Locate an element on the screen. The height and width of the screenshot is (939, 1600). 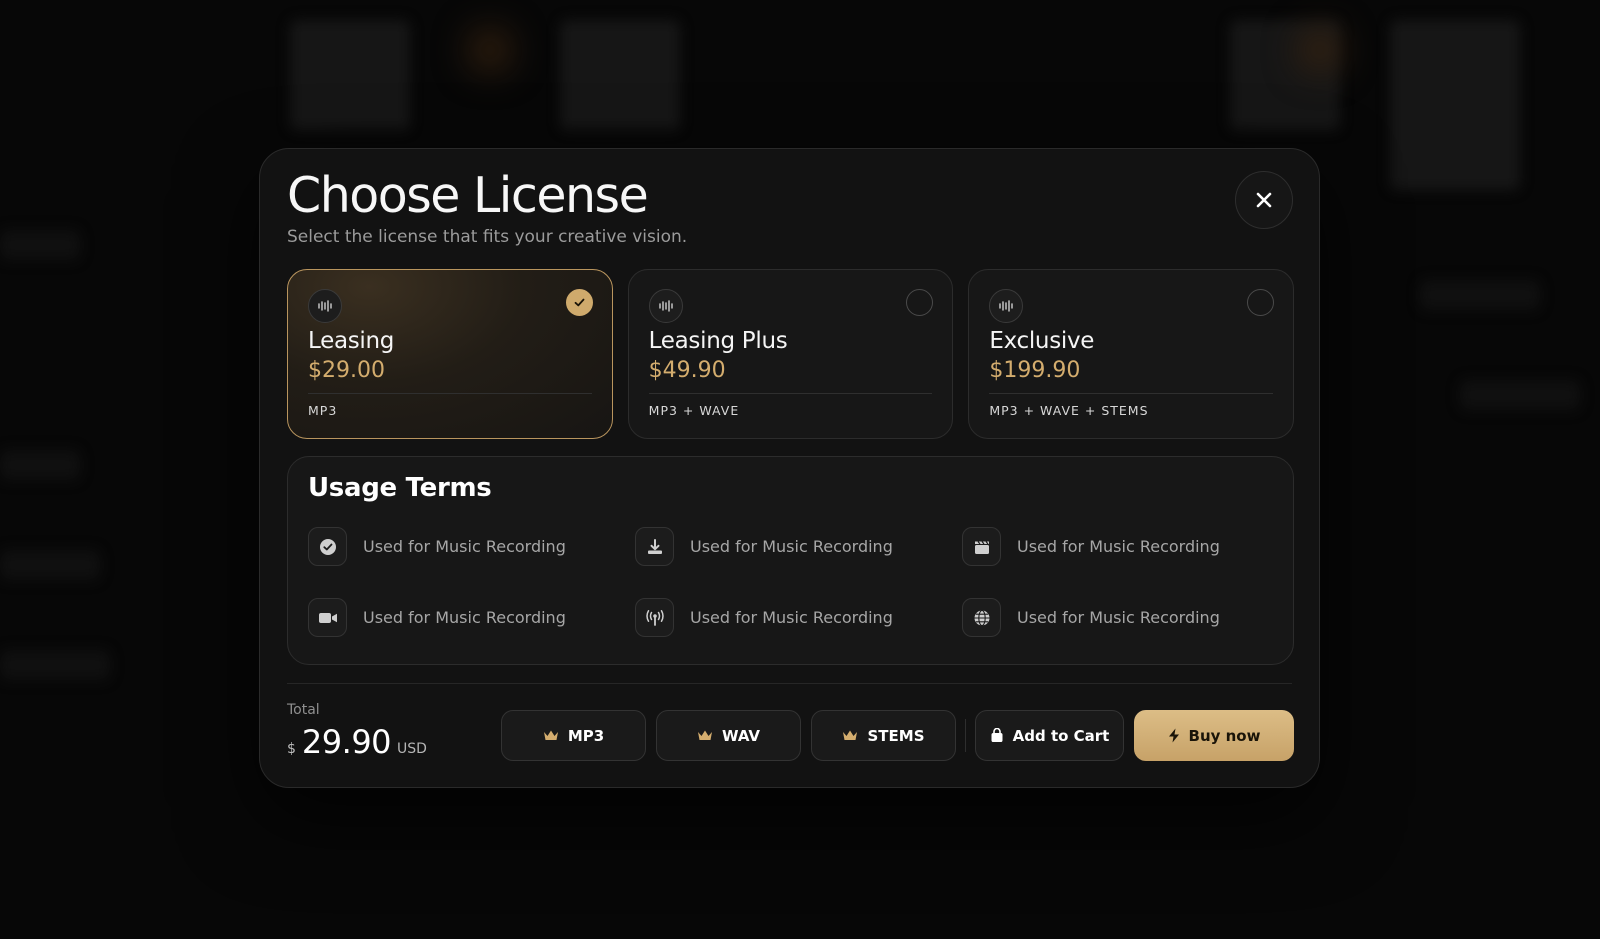
button-divider is located at coordinates (965, 735).